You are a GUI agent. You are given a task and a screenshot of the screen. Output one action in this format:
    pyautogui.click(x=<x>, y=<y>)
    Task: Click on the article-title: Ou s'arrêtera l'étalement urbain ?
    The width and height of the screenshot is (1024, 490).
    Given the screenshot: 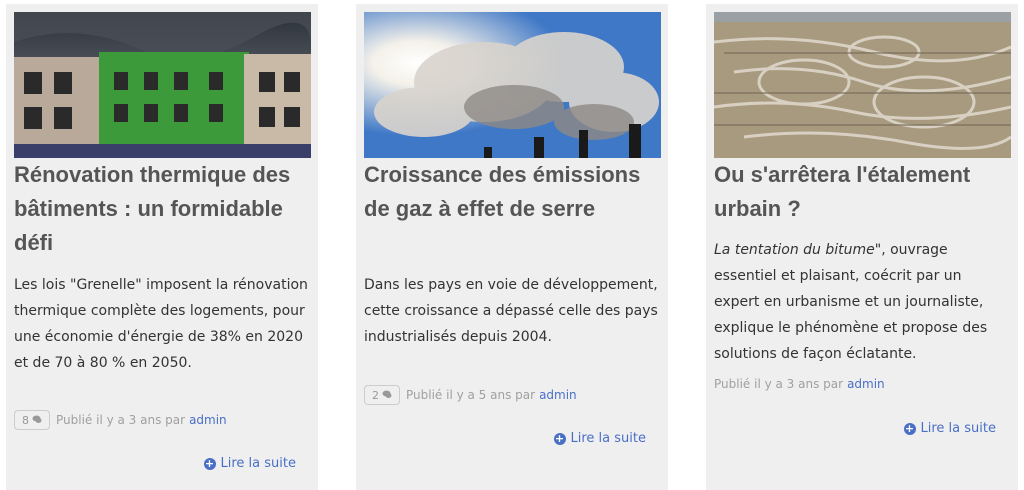 What is the action you would take?
    pyautogui.click(x=862, y=192)
    